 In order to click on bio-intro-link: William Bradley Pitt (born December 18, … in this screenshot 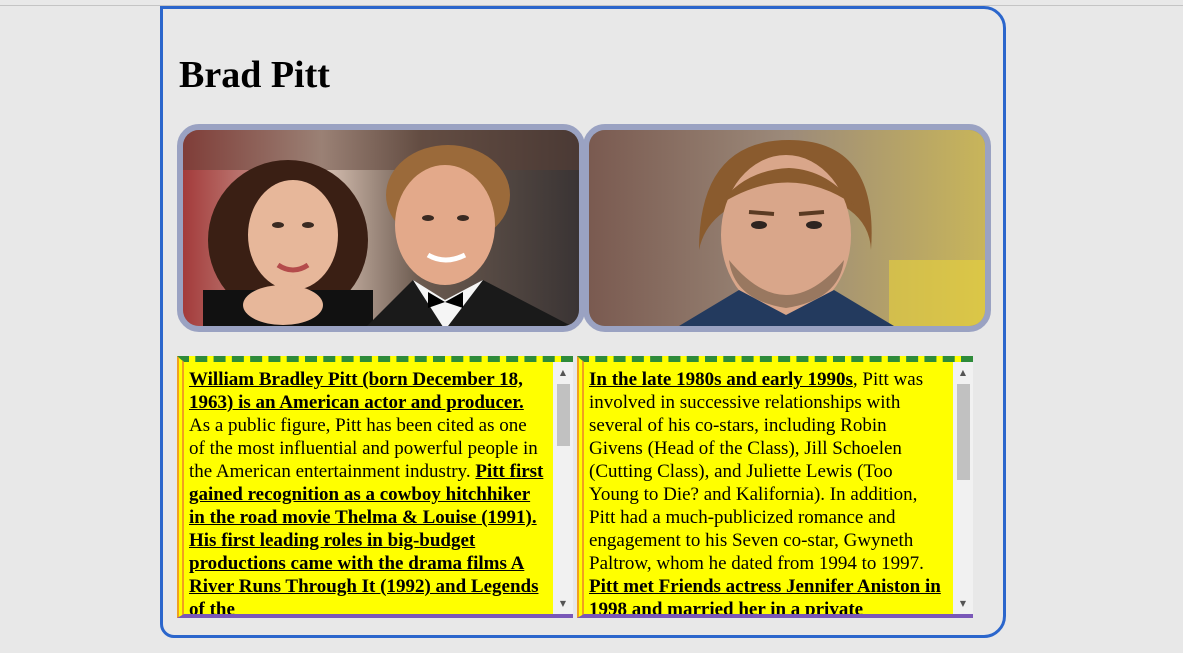, I will do `click(356, 391)`.